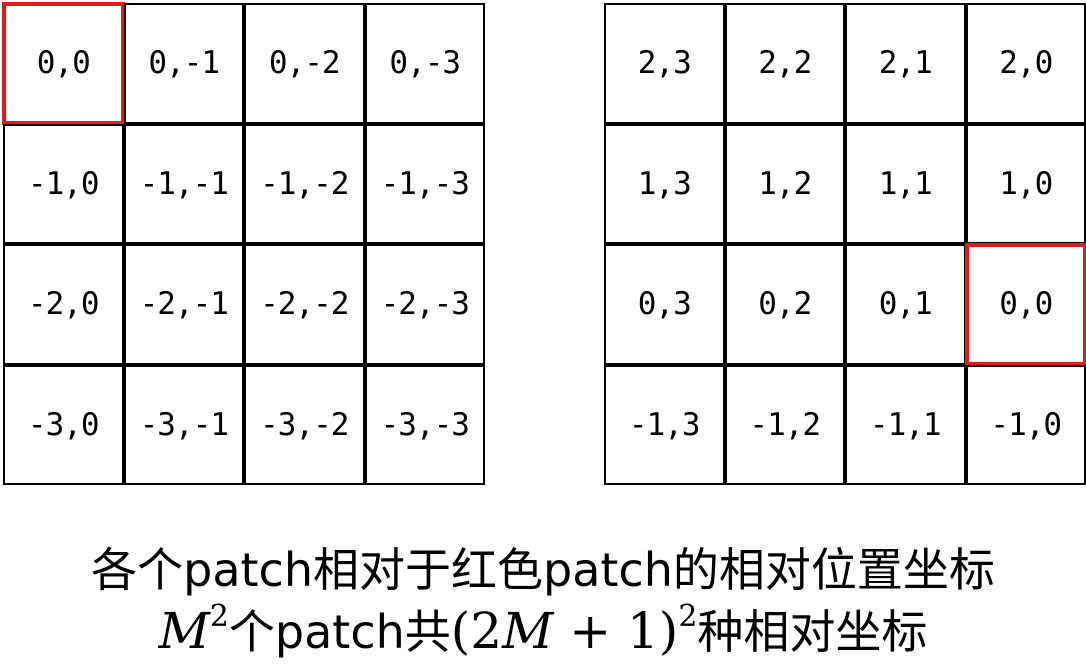  What do you see at coordinates (304, 63) in the screenshot?
I see `left-grid-cell: 0,-2` at bounding box center [304, 63].